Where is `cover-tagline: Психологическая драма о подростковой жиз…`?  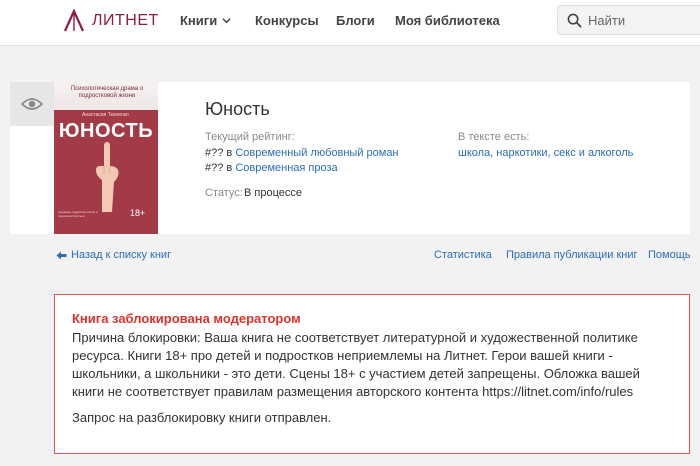 cover-tagline: Психологическая драма о подростковой жиз… is located at coordinates (107, 92).